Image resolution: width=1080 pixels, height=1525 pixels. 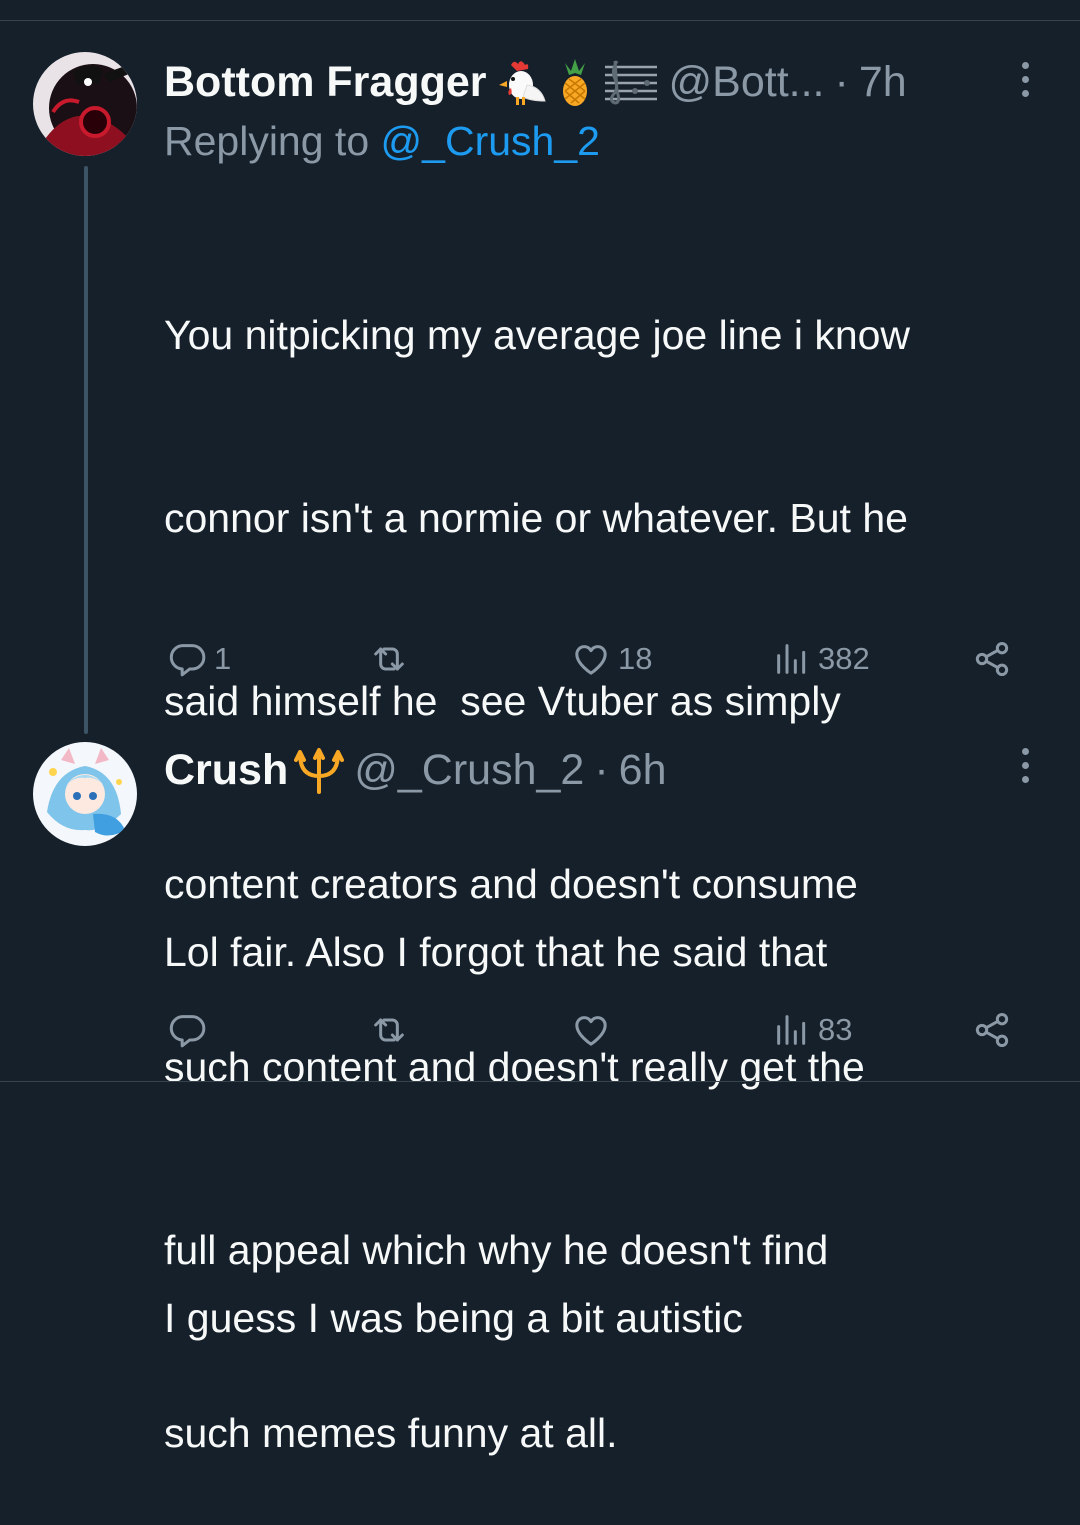 What do you see at coordinates (490, 141) in the screenshot?
I see `replying-to-mention: @_Crush_2` at bounding box center [490, 141].